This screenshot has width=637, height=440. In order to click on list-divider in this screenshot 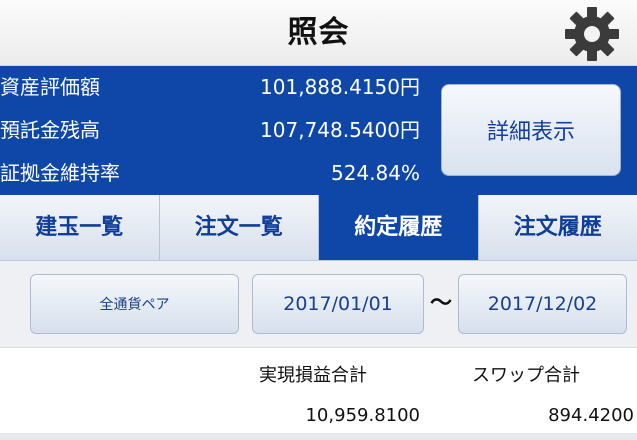, I will do `click(318, 436)`.